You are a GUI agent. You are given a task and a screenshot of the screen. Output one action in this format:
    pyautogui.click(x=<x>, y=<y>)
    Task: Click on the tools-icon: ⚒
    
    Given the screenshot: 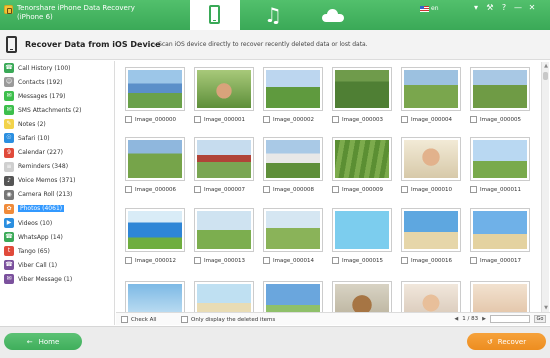 What is the action you would take?
    pyautogui.click(x=490, y=8)
    